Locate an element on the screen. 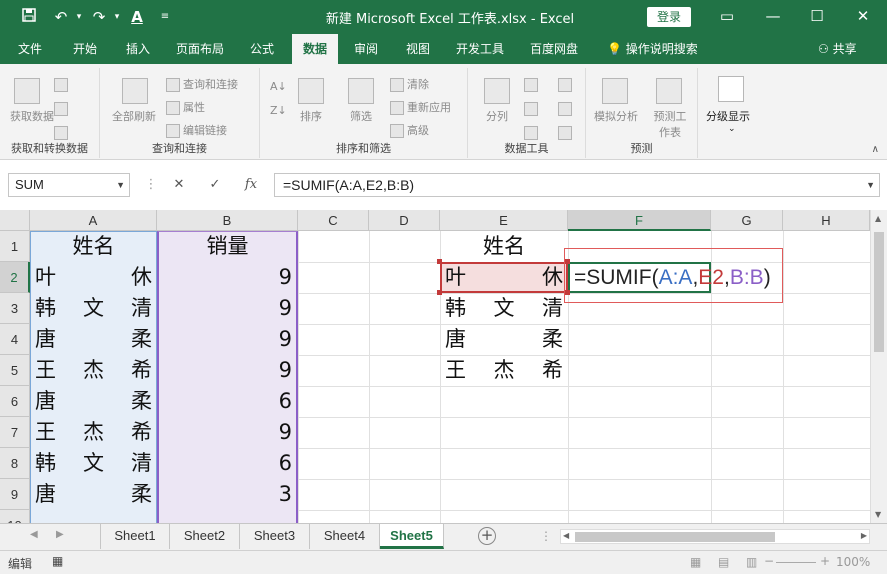 This screenshot has height=574, width=887. formula-input: =SUMIF(A:A,E2,B:B) ▼ is located at coordinates (577, 185).